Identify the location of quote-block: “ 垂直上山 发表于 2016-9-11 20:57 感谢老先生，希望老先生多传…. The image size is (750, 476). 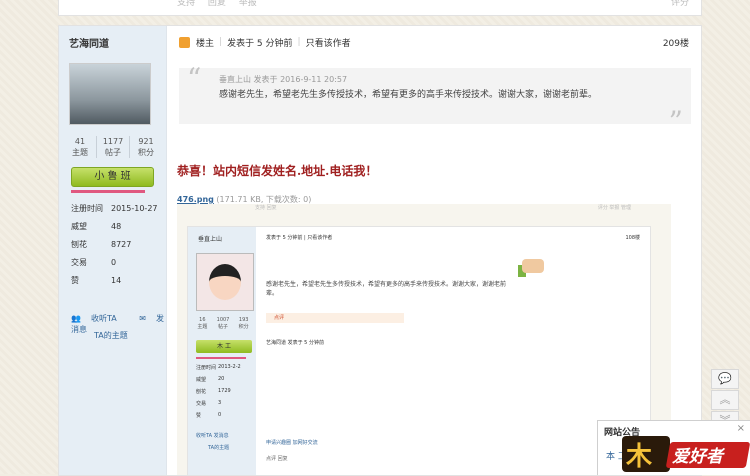
(435, 100).